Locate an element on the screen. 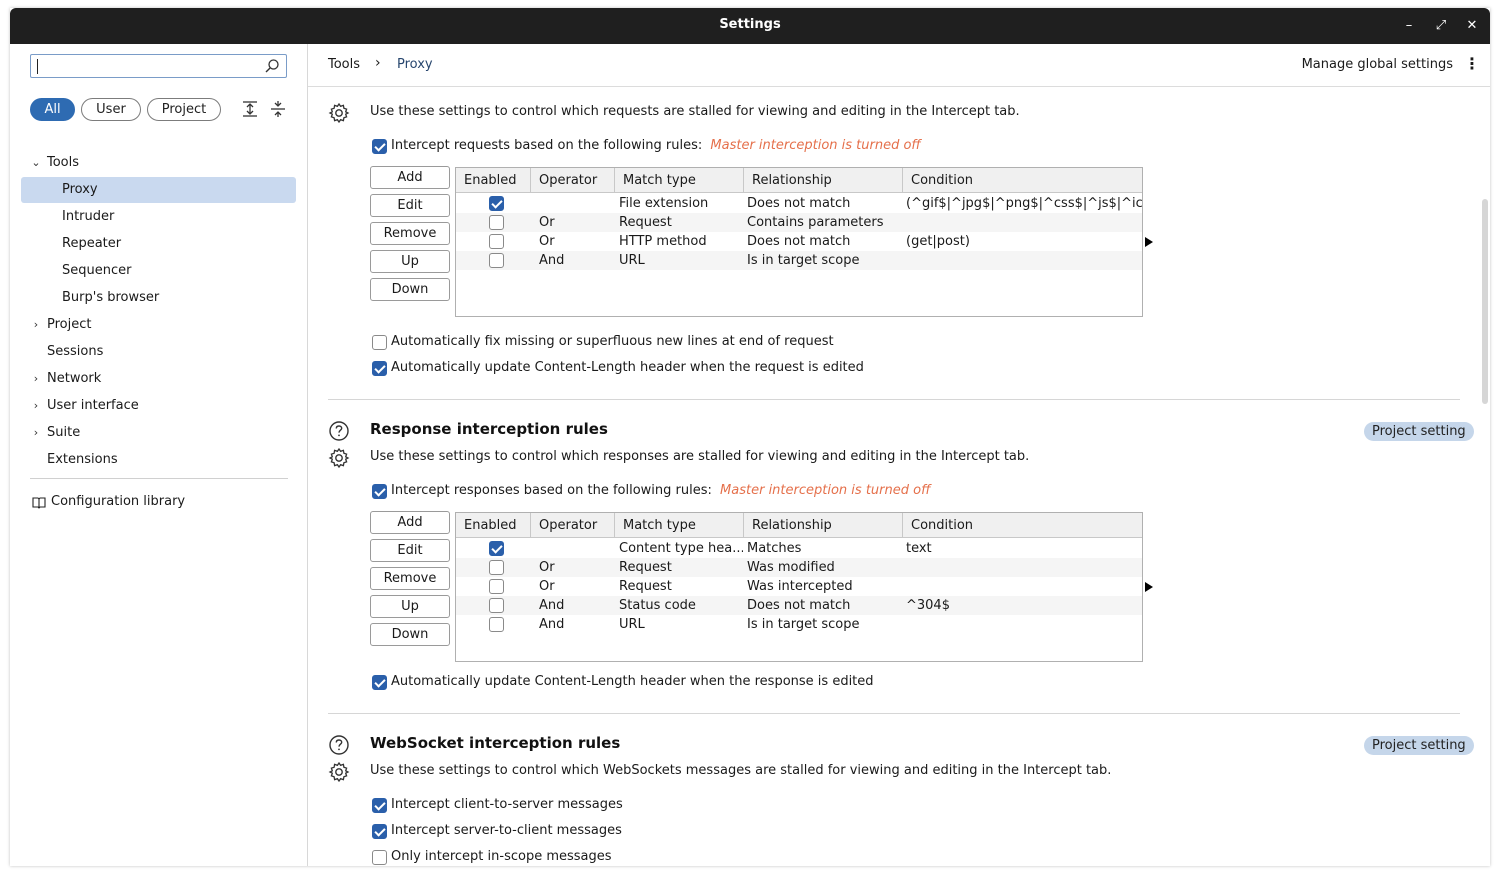  tree-item-label: Proxy is located at coordinates (80, 189).